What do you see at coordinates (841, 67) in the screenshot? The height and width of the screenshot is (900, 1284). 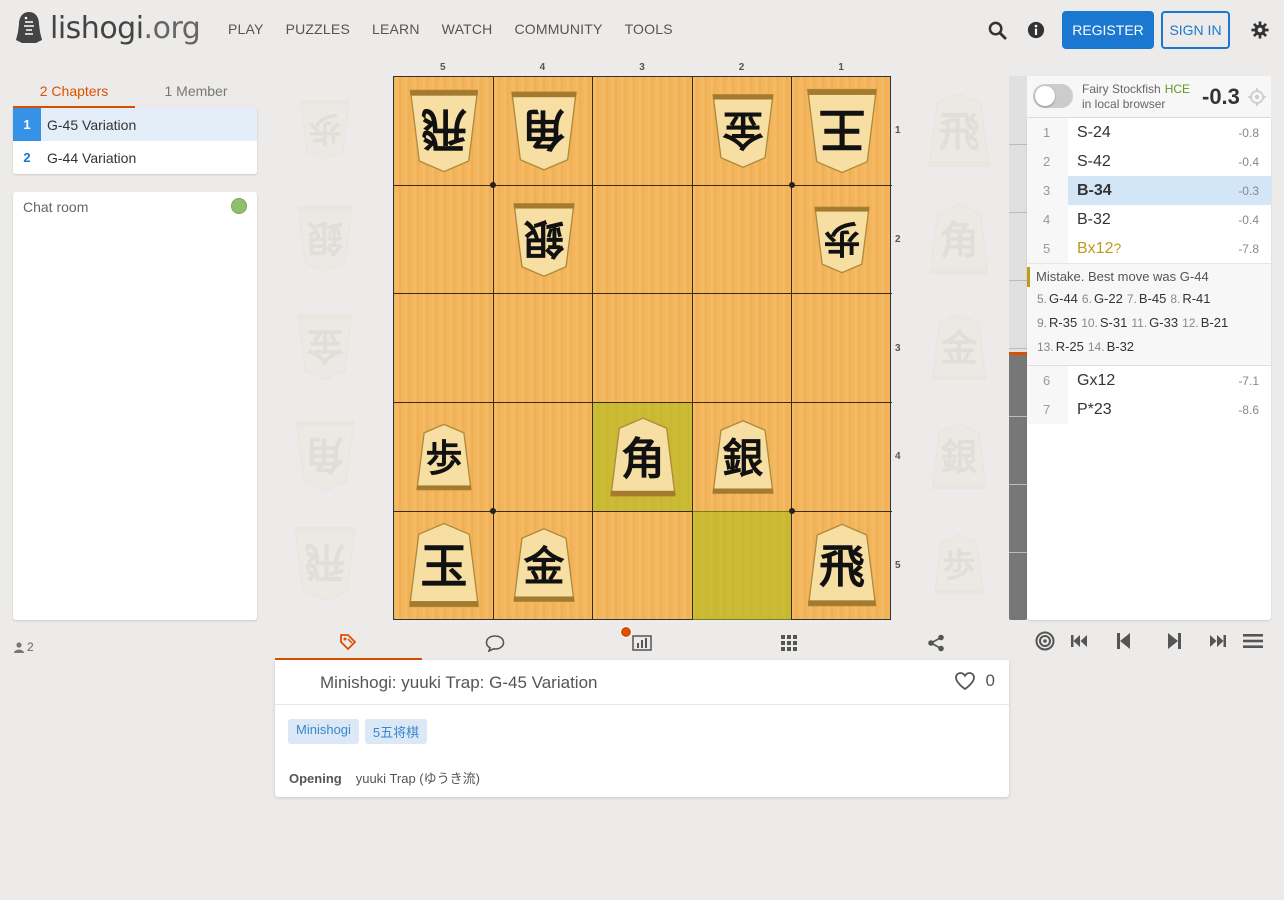 I see `file-label: 1` at bounding box center [841, 67].